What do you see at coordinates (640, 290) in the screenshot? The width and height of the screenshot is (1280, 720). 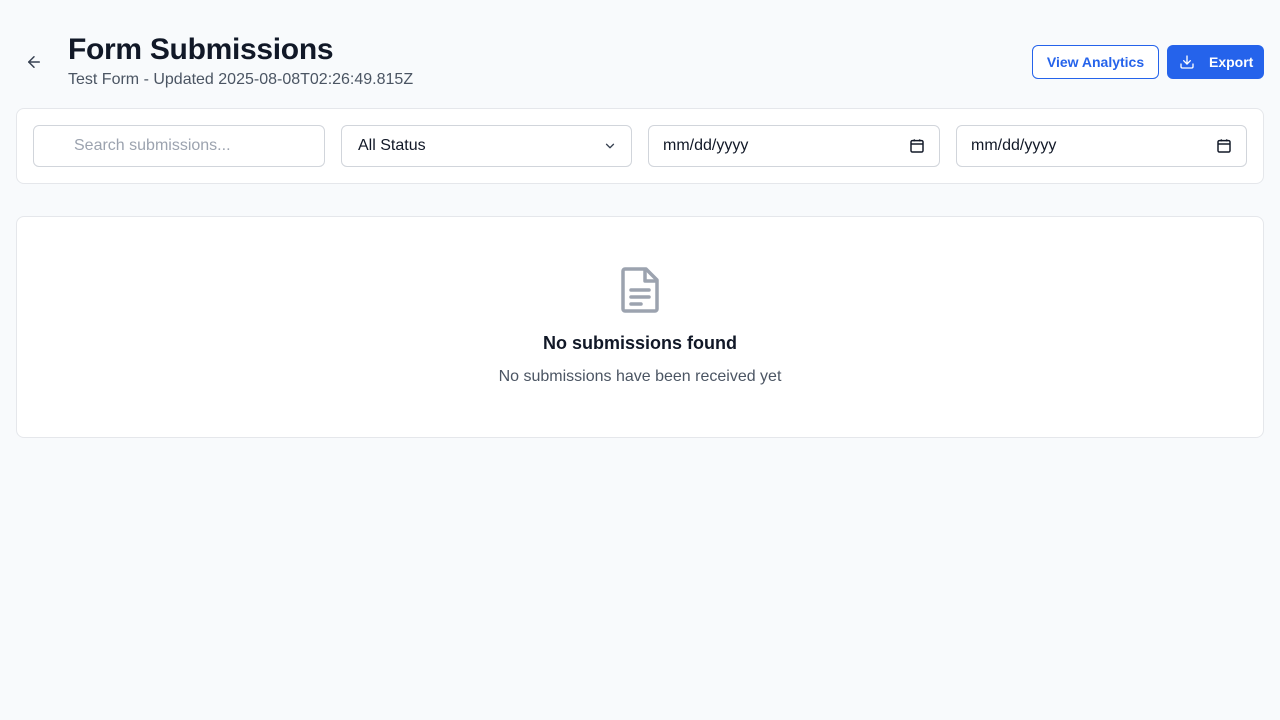 I see `document-icon` at bounding box center [640, 290].